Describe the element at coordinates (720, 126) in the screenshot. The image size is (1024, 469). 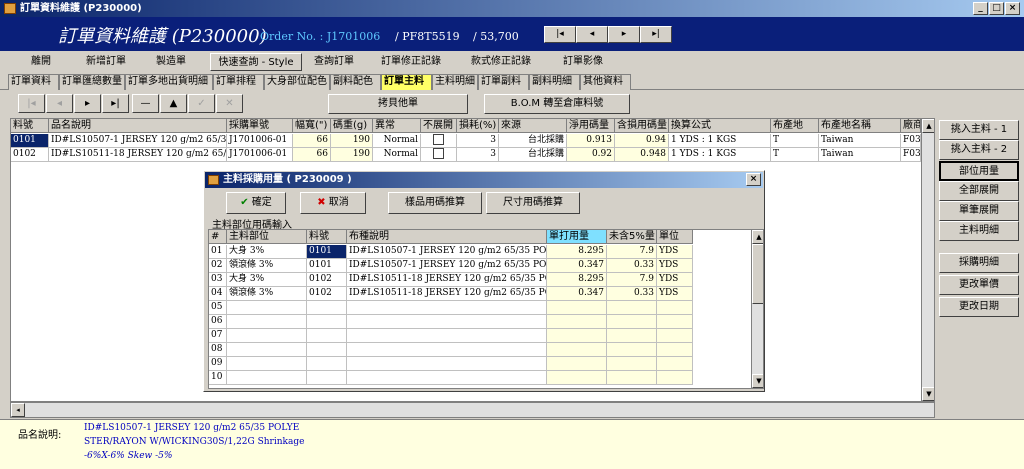
I see `col-header-conversion: 換算公式` at that location.